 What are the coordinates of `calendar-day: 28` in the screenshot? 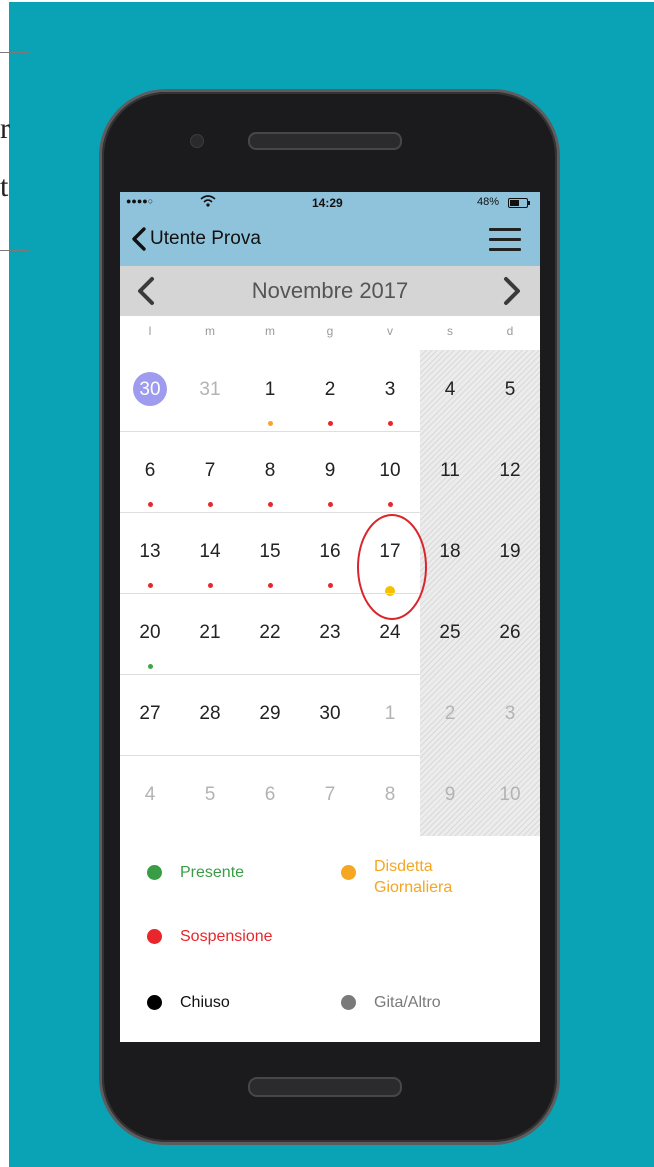 It's located at (210, 714).